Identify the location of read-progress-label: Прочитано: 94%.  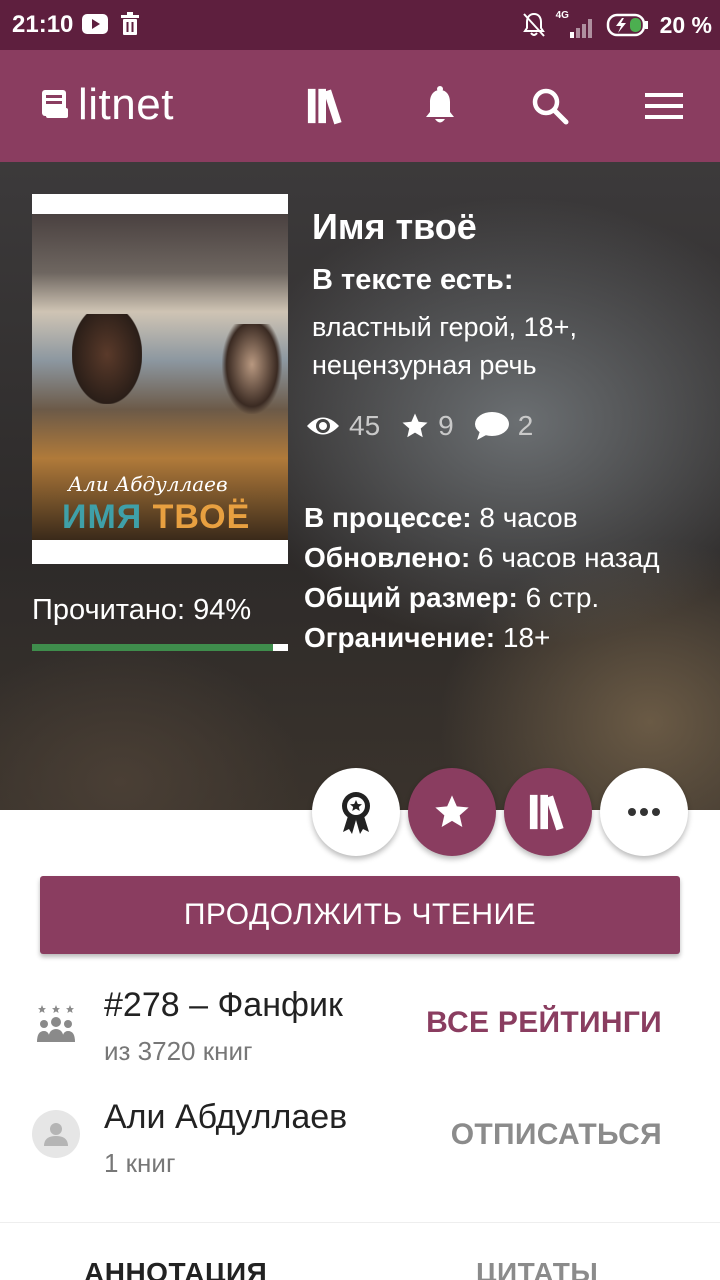
(142, 610).